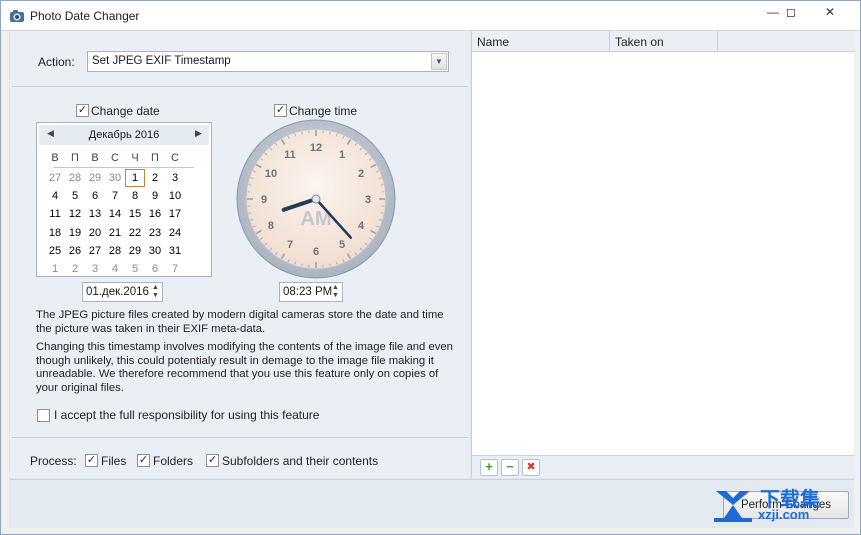 This screenshot has width=861, height=535. What do you see at coordinates (290, 155) in the screenshot?
I see `clock-number: 11` at bounding box center [290, 155].